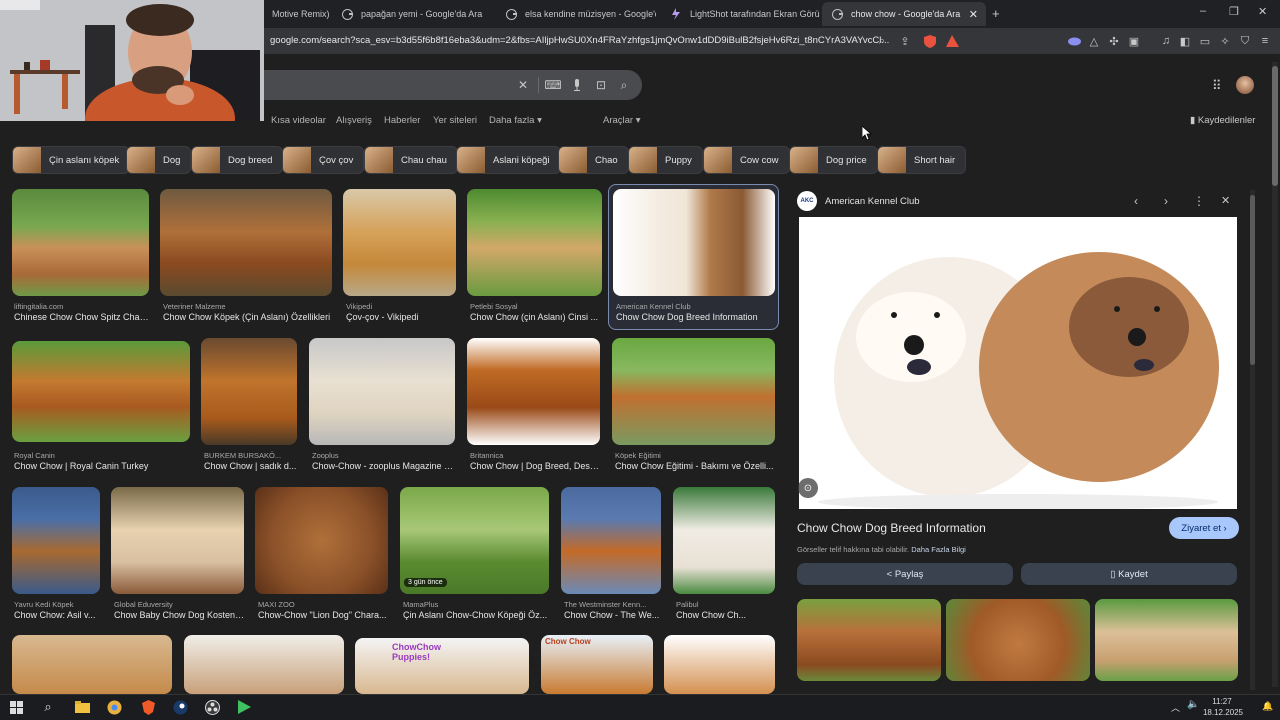  What do you see at coordinates (297, 14) in the screenshot?
I see `tab-motive-remix: Motive Remix) |` at bounding box center [297, 14].